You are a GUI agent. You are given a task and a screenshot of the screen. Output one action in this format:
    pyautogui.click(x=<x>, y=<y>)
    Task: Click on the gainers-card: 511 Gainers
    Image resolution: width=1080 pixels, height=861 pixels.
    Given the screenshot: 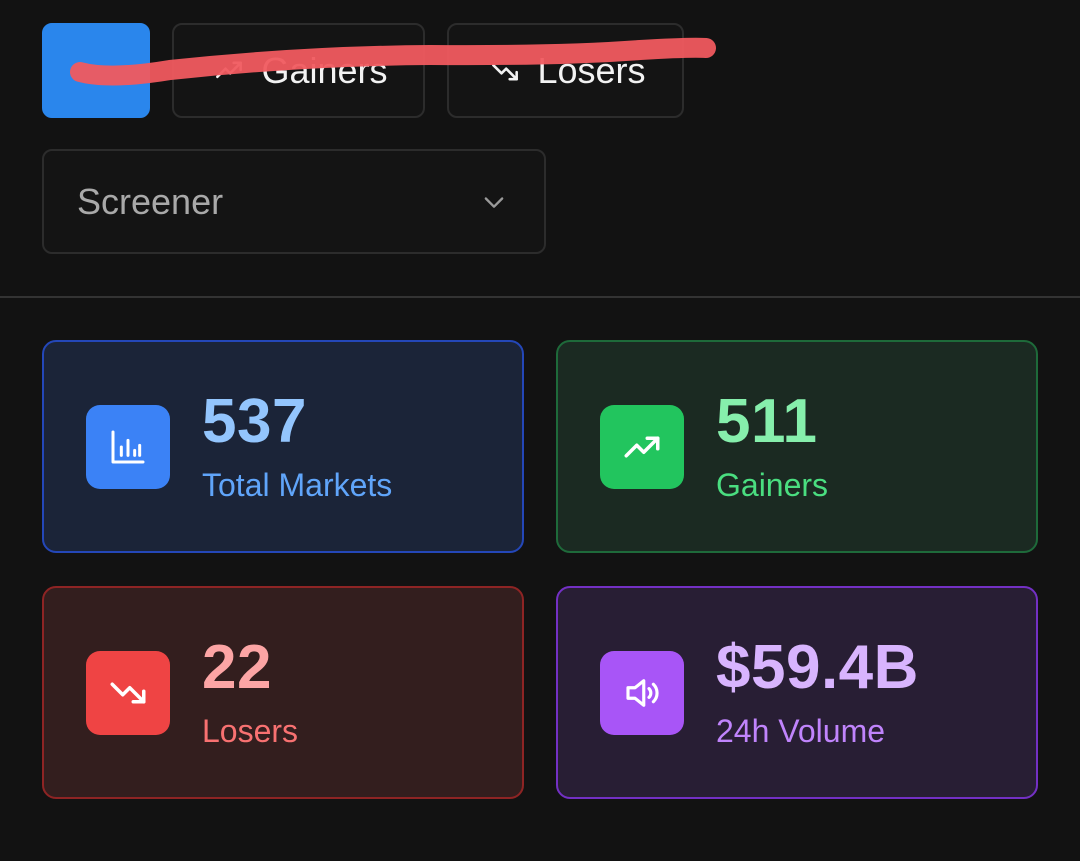 What is the action you would take?
    pyautogui.click(x=797, y=446)
    